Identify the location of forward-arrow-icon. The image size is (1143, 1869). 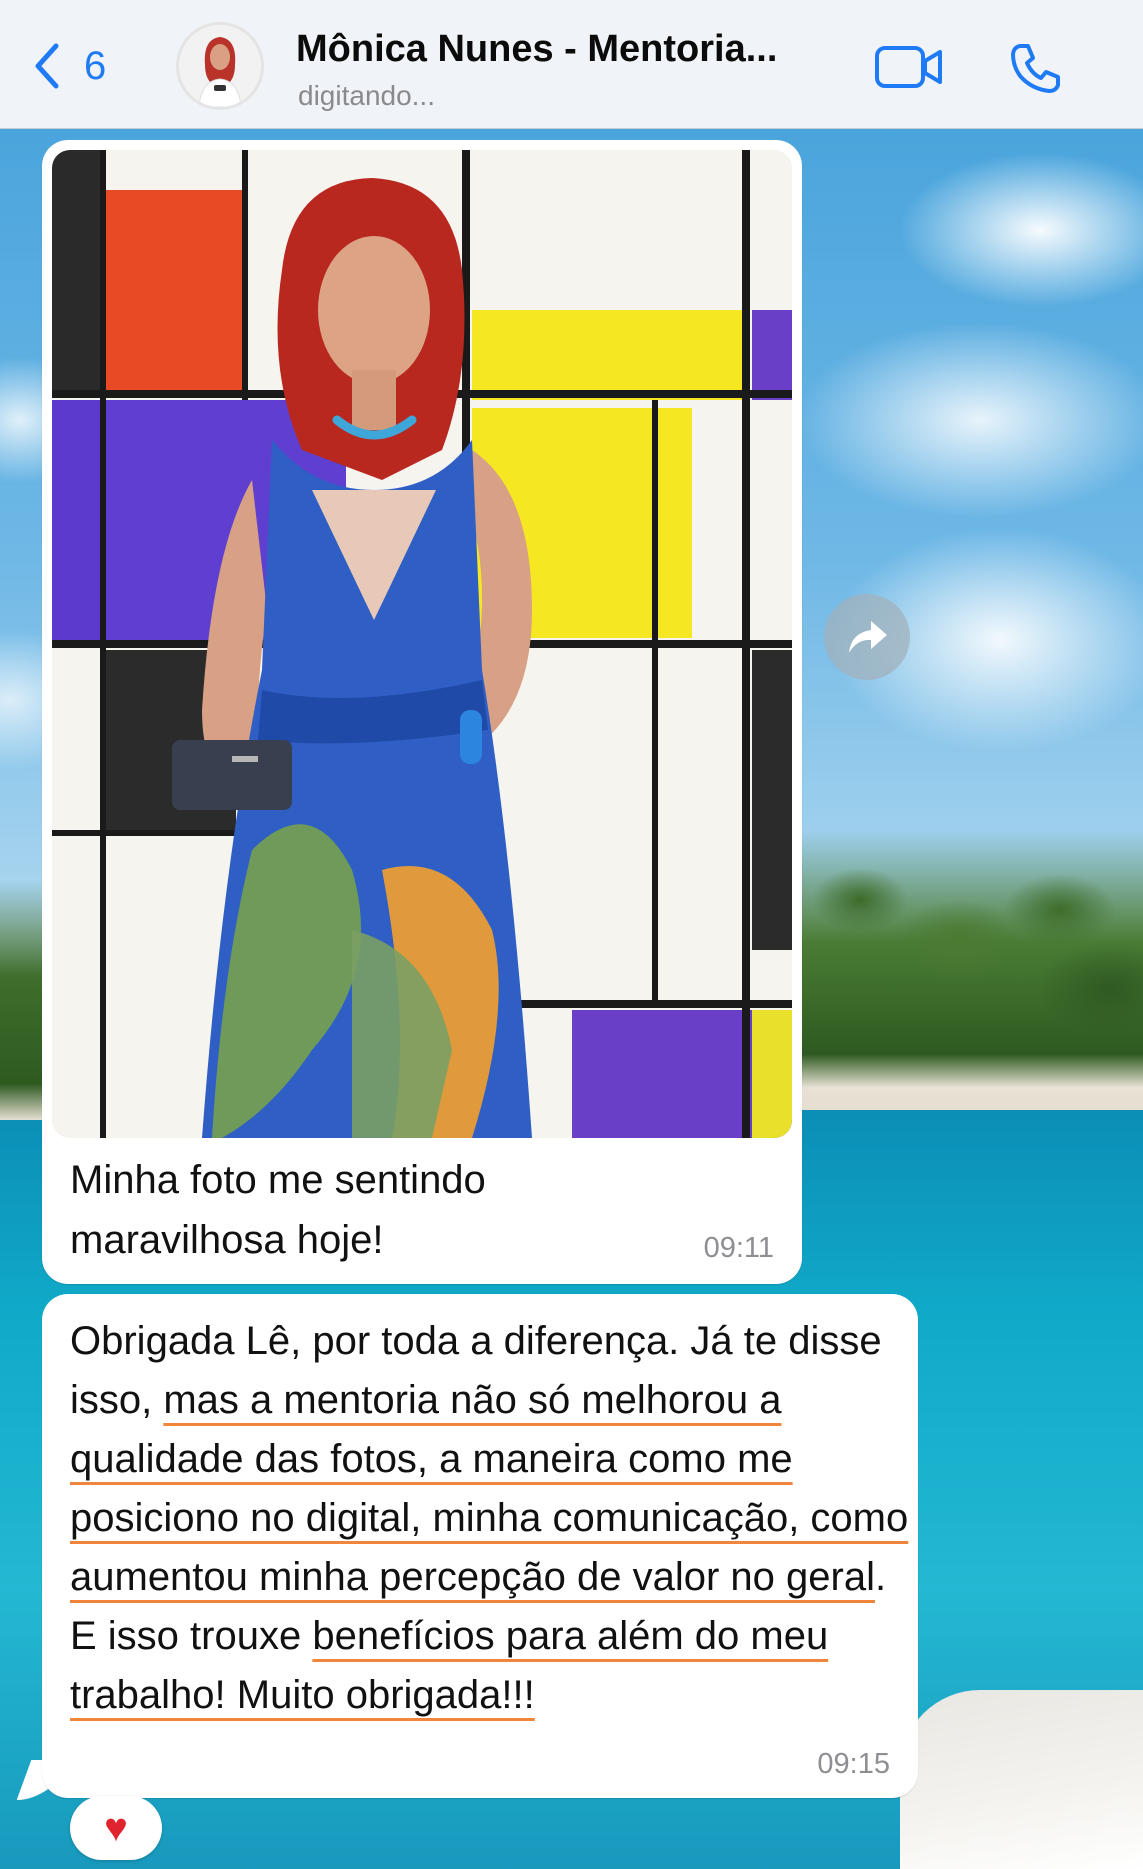
(868, 637).